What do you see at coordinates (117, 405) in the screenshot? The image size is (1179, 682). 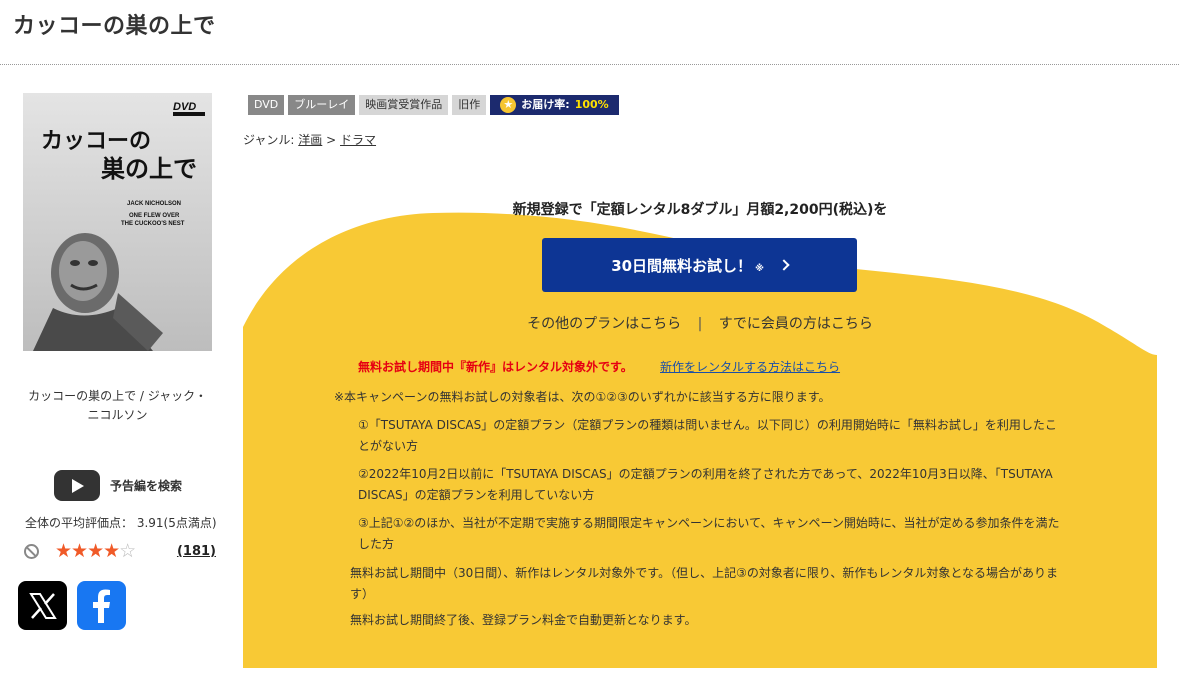 I see `jacket-caption: カッコーの巣の上で / ジャック・ニコルソン` at bounding box center [117, 405].